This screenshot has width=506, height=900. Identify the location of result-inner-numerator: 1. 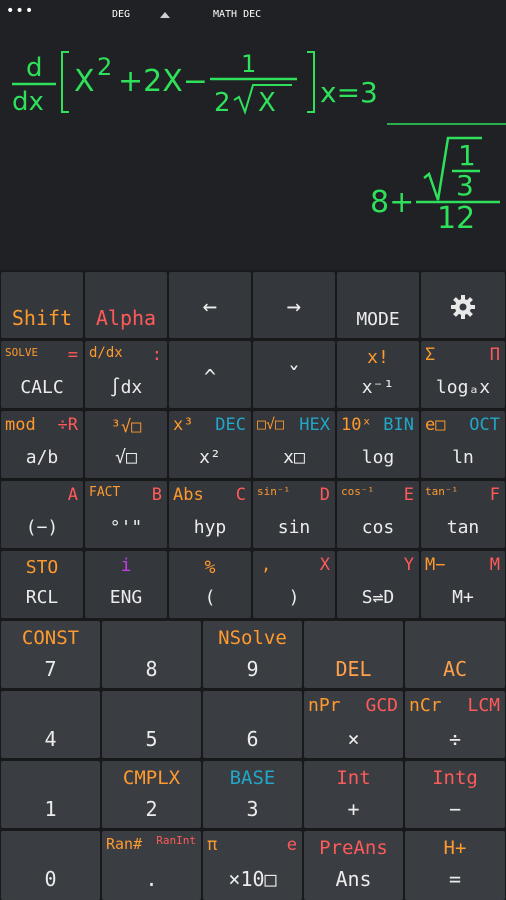
(467, 155).